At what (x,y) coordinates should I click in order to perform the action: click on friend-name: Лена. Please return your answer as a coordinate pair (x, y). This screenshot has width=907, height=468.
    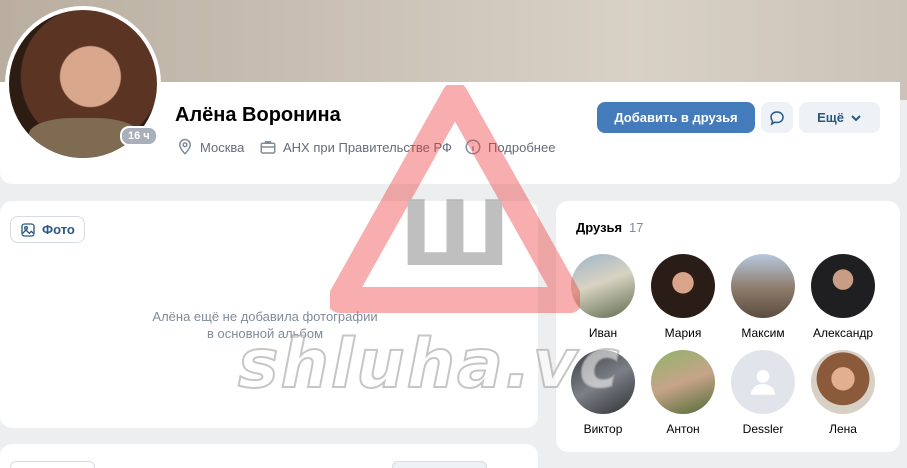
    Looking at the image, I should click on (843, 429).